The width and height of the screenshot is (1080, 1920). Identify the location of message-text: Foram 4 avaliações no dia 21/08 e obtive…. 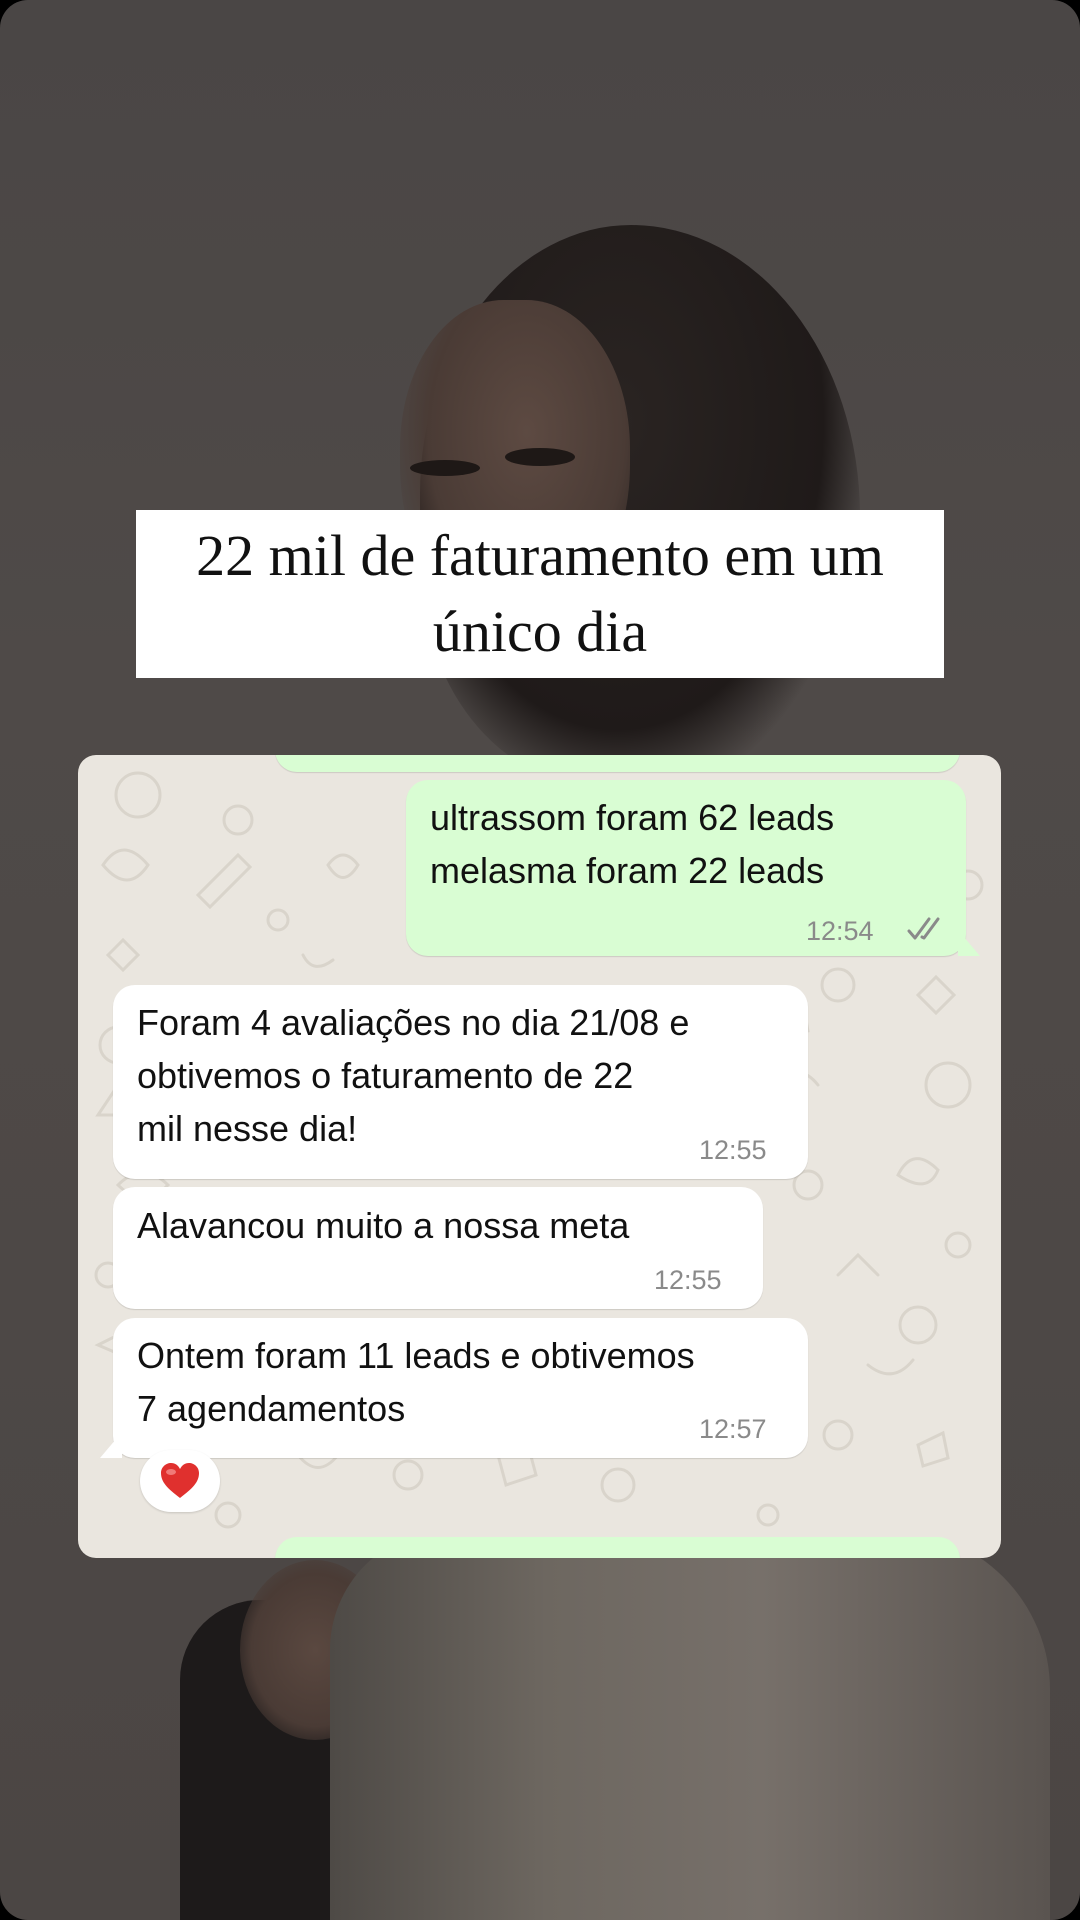
(413, 1075).